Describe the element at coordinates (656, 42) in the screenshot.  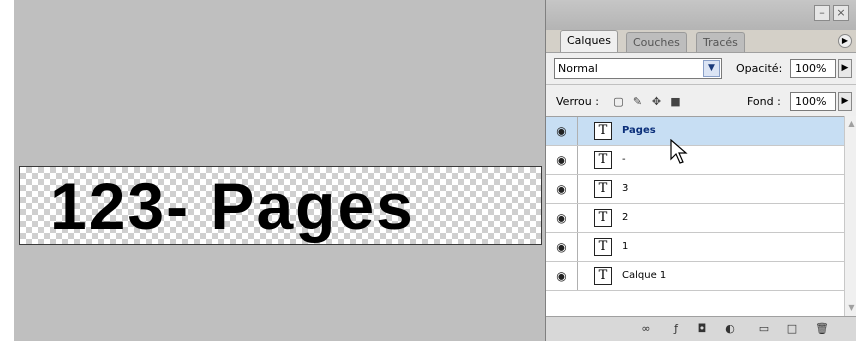
I see `tab-couches: Couches` at that location.